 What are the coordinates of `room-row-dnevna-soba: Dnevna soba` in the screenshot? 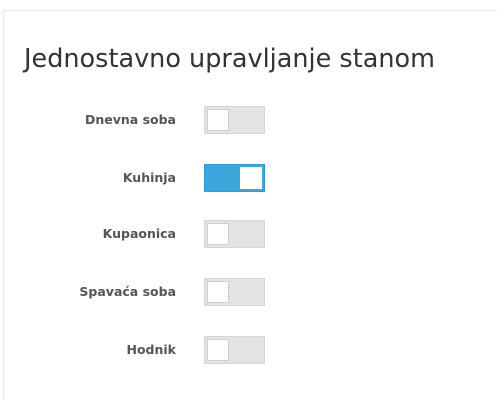 It's located at (150, 120).